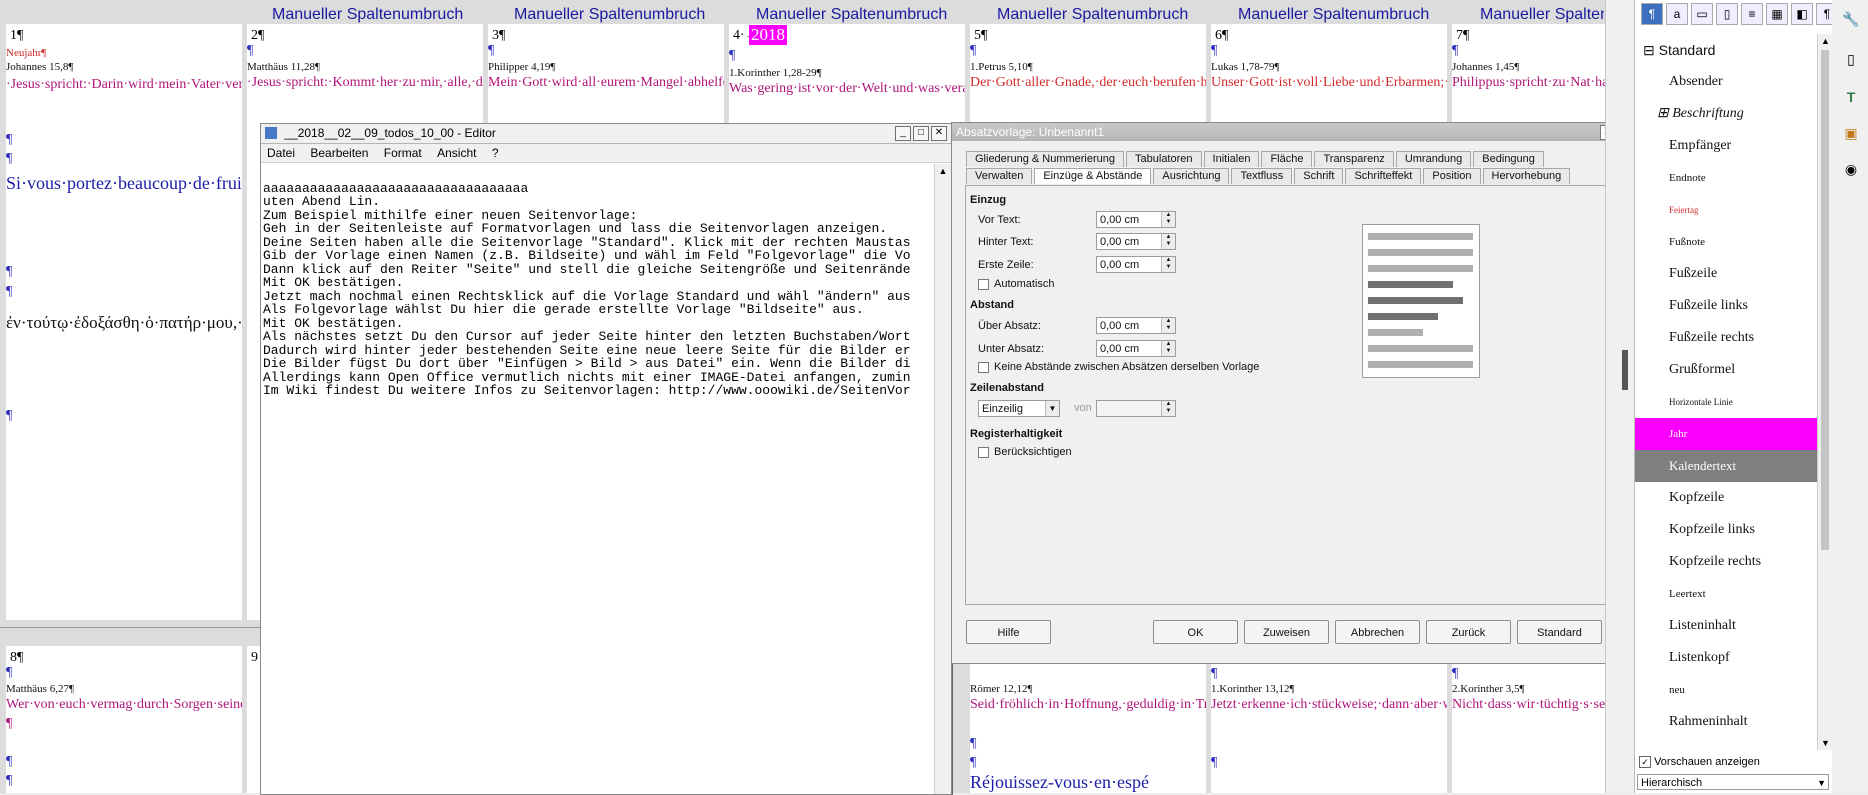  I want to click on style-item: Feiertag, so click(1726, 210).